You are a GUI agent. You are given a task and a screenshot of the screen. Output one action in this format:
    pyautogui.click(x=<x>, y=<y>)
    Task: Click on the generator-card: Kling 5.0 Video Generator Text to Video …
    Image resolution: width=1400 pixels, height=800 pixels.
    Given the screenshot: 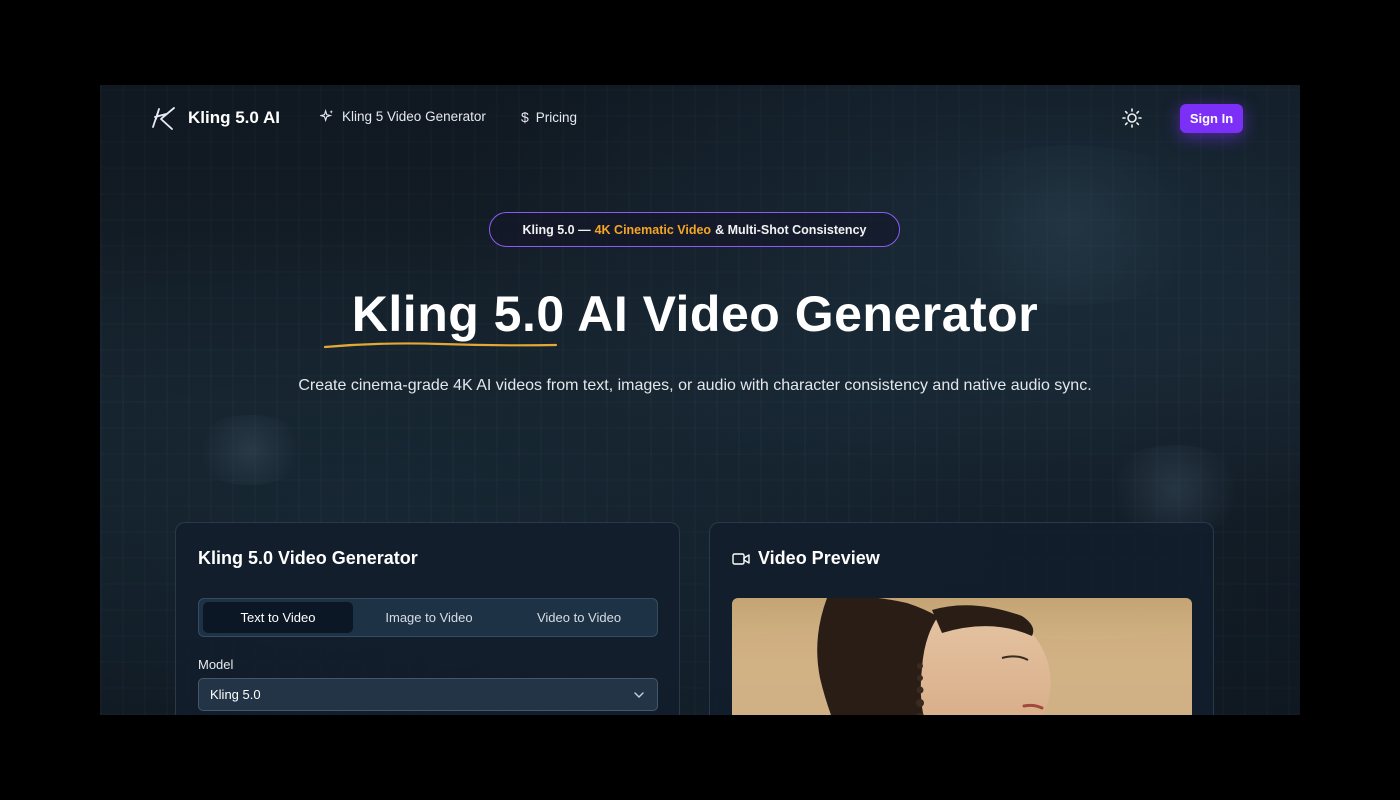 What is the action you would take?
    pyautogui.click(x=427, y=618)
    